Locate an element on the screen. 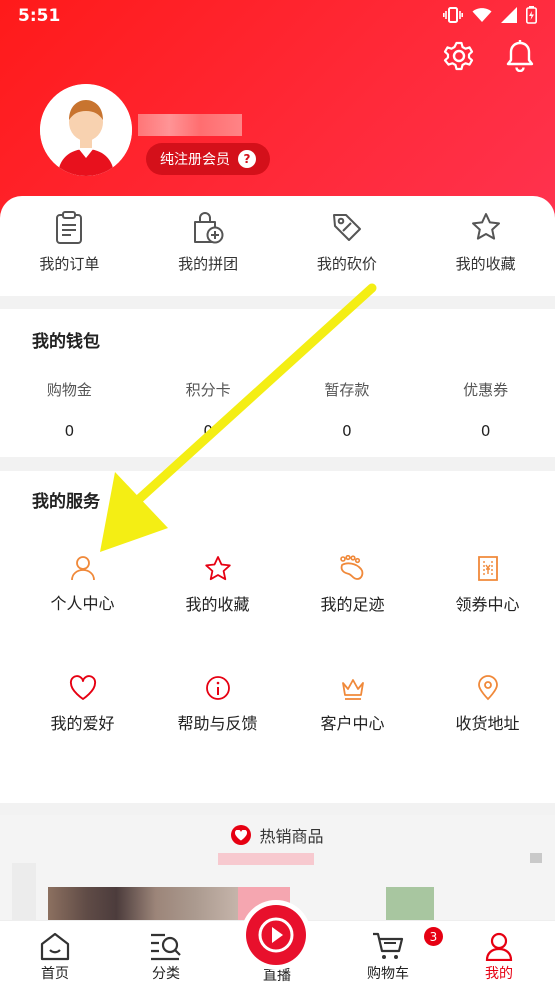  heart-icon is located at coordinates (82, 687).